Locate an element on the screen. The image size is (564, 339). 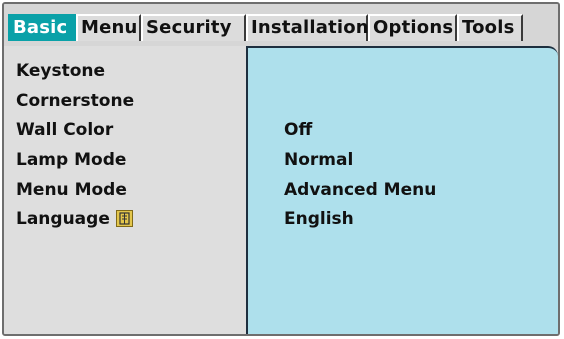
menu-item-keystone: Keystone is located at coordinates (60, 71).